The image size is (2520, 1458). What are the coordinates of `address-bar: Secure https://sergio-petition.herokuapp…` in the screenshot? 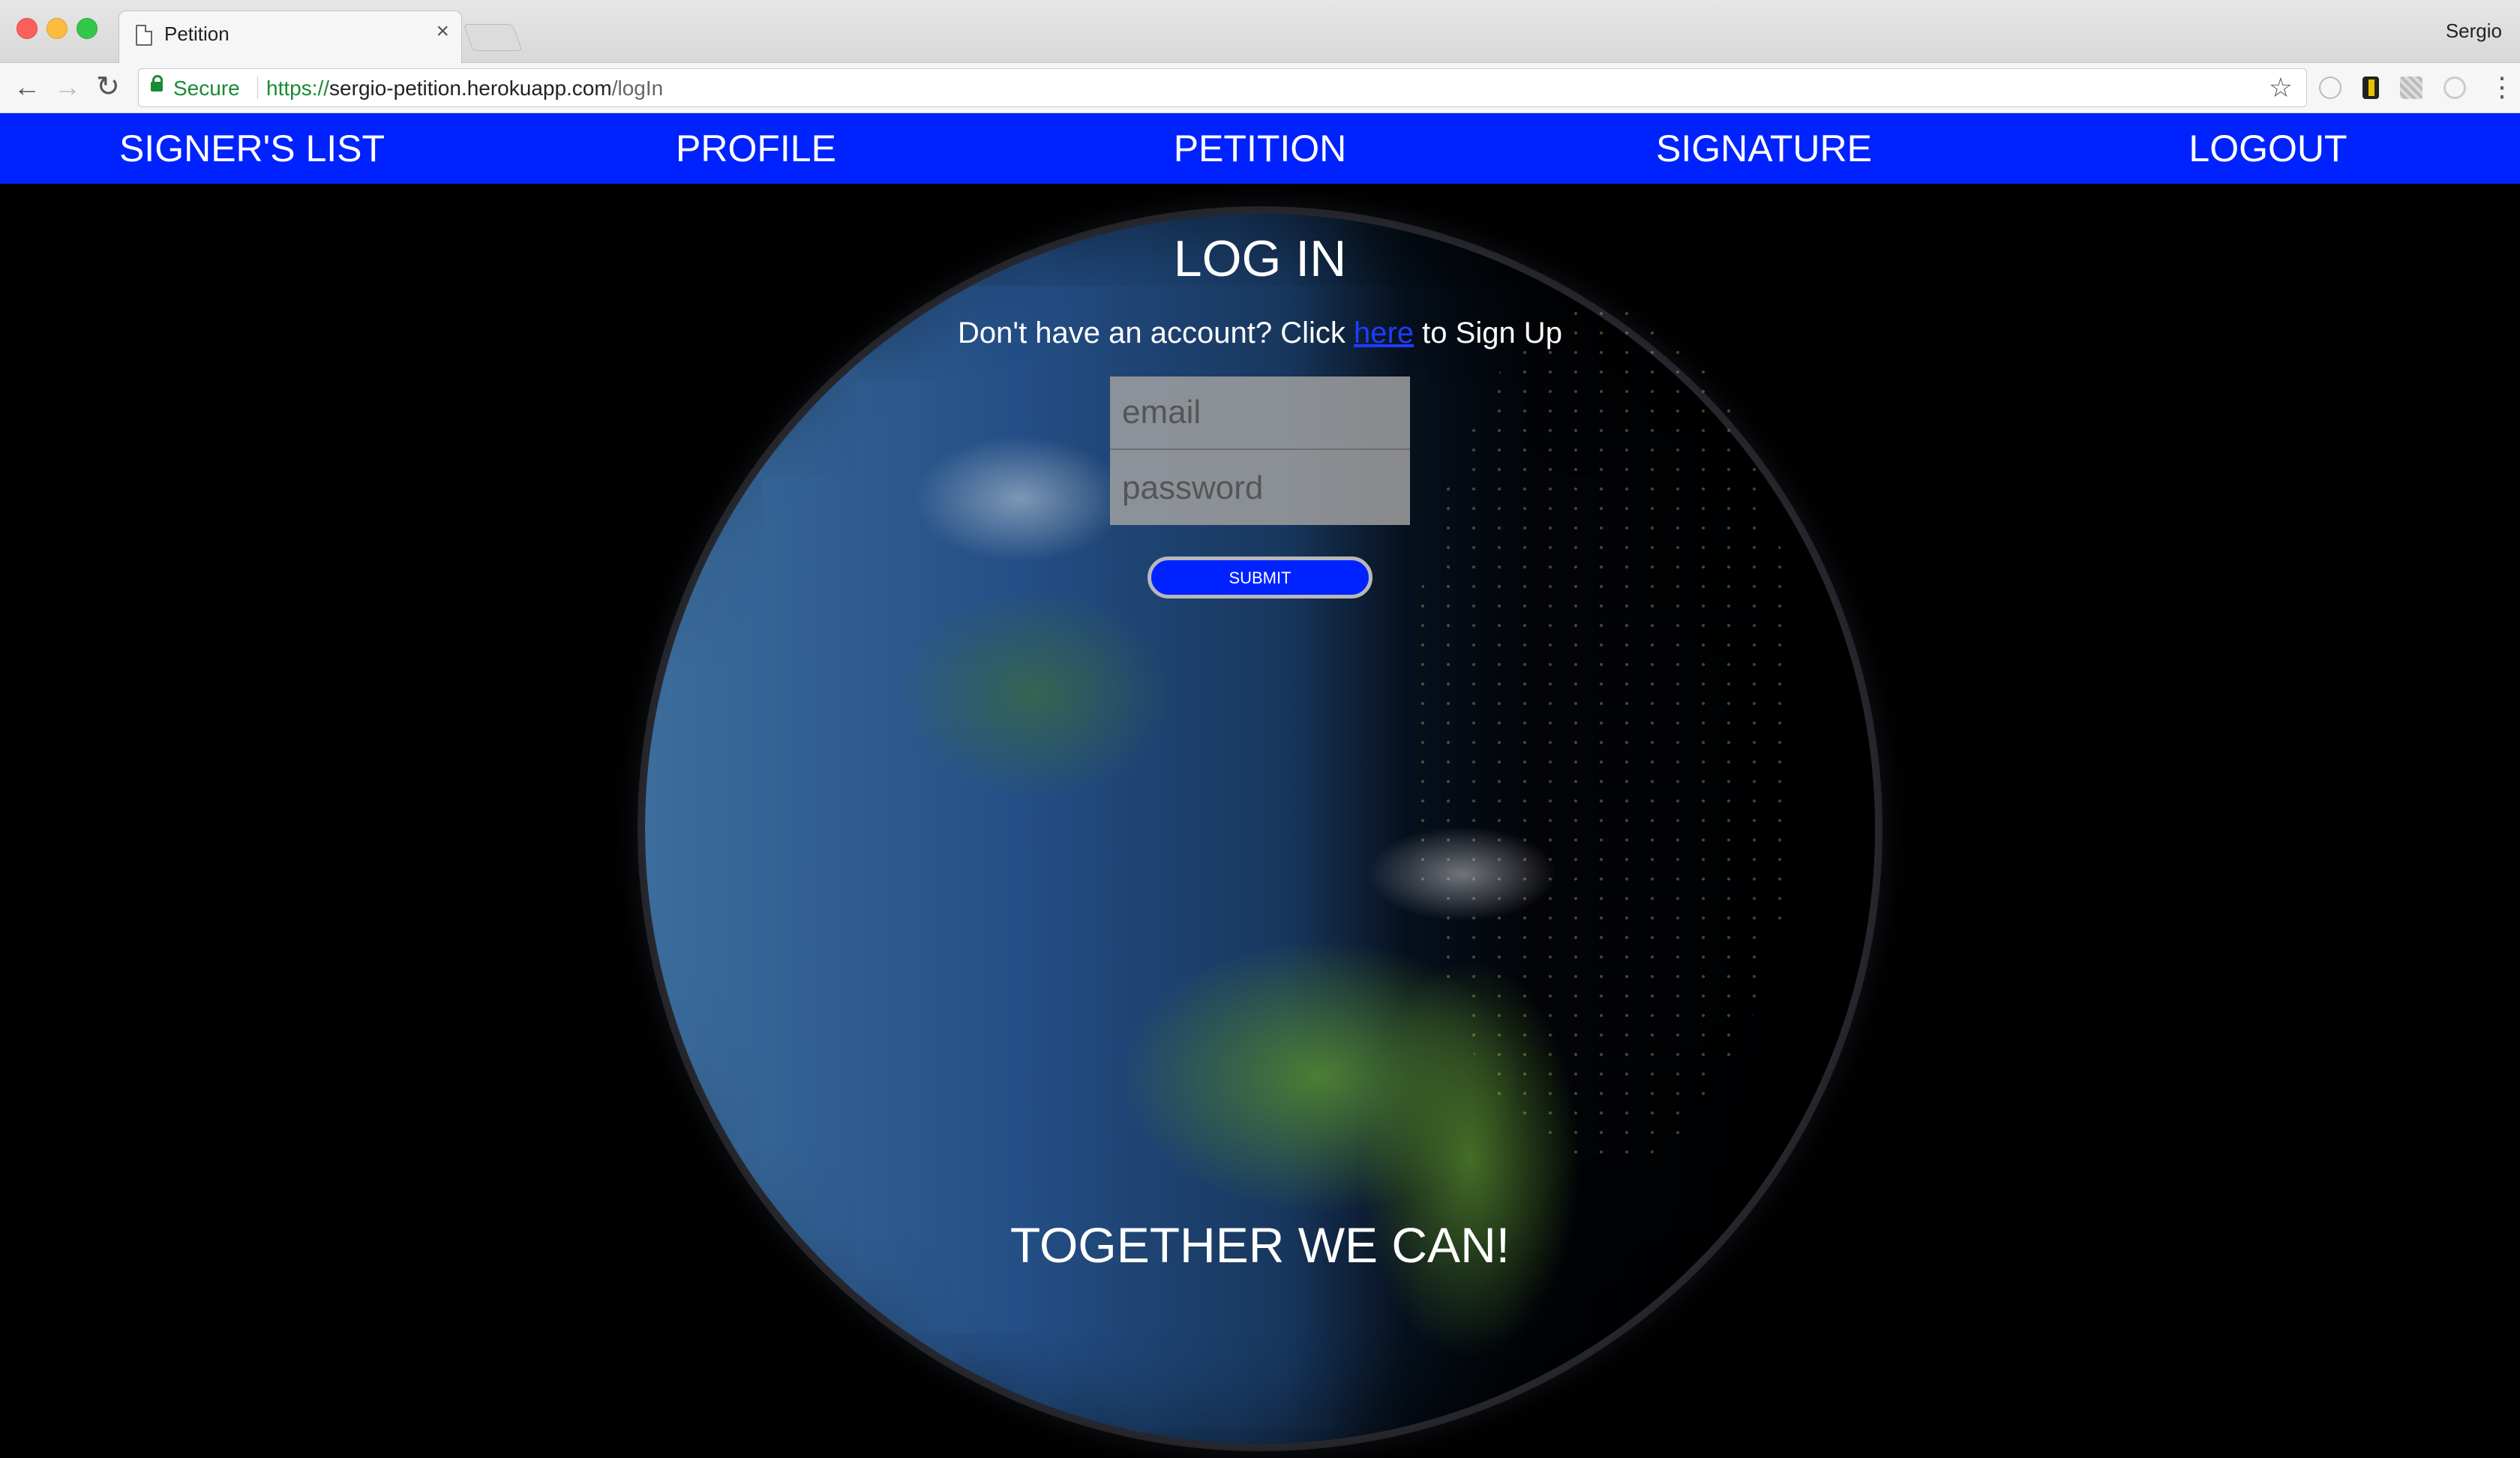 It's located at (1222, 87).